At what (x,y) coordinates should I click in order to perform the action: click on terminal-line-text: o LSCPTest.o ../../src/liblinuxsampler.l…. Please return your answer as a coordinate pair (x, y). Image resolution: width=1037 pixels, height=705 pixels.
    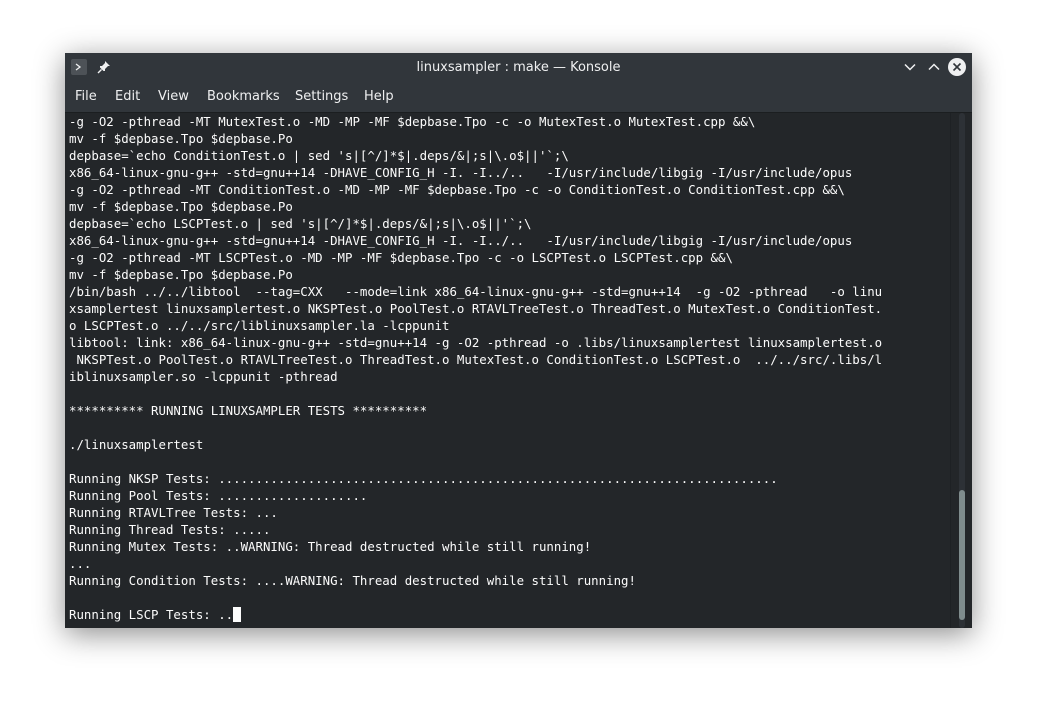
    Looking at the image, I should click on (259, 325).